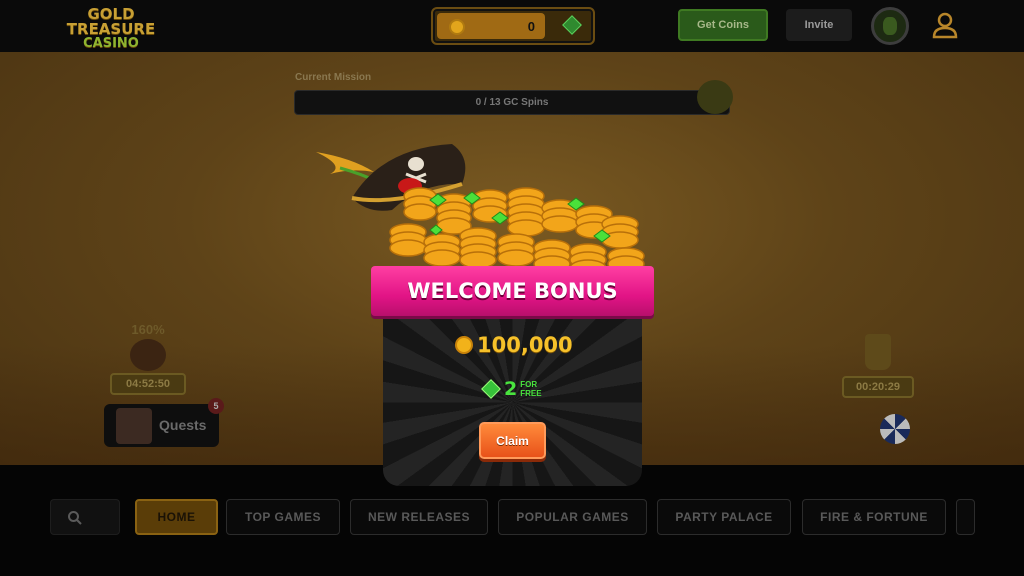  I want to click on modal-title: WELCOME BONUS, so click(512, 291).